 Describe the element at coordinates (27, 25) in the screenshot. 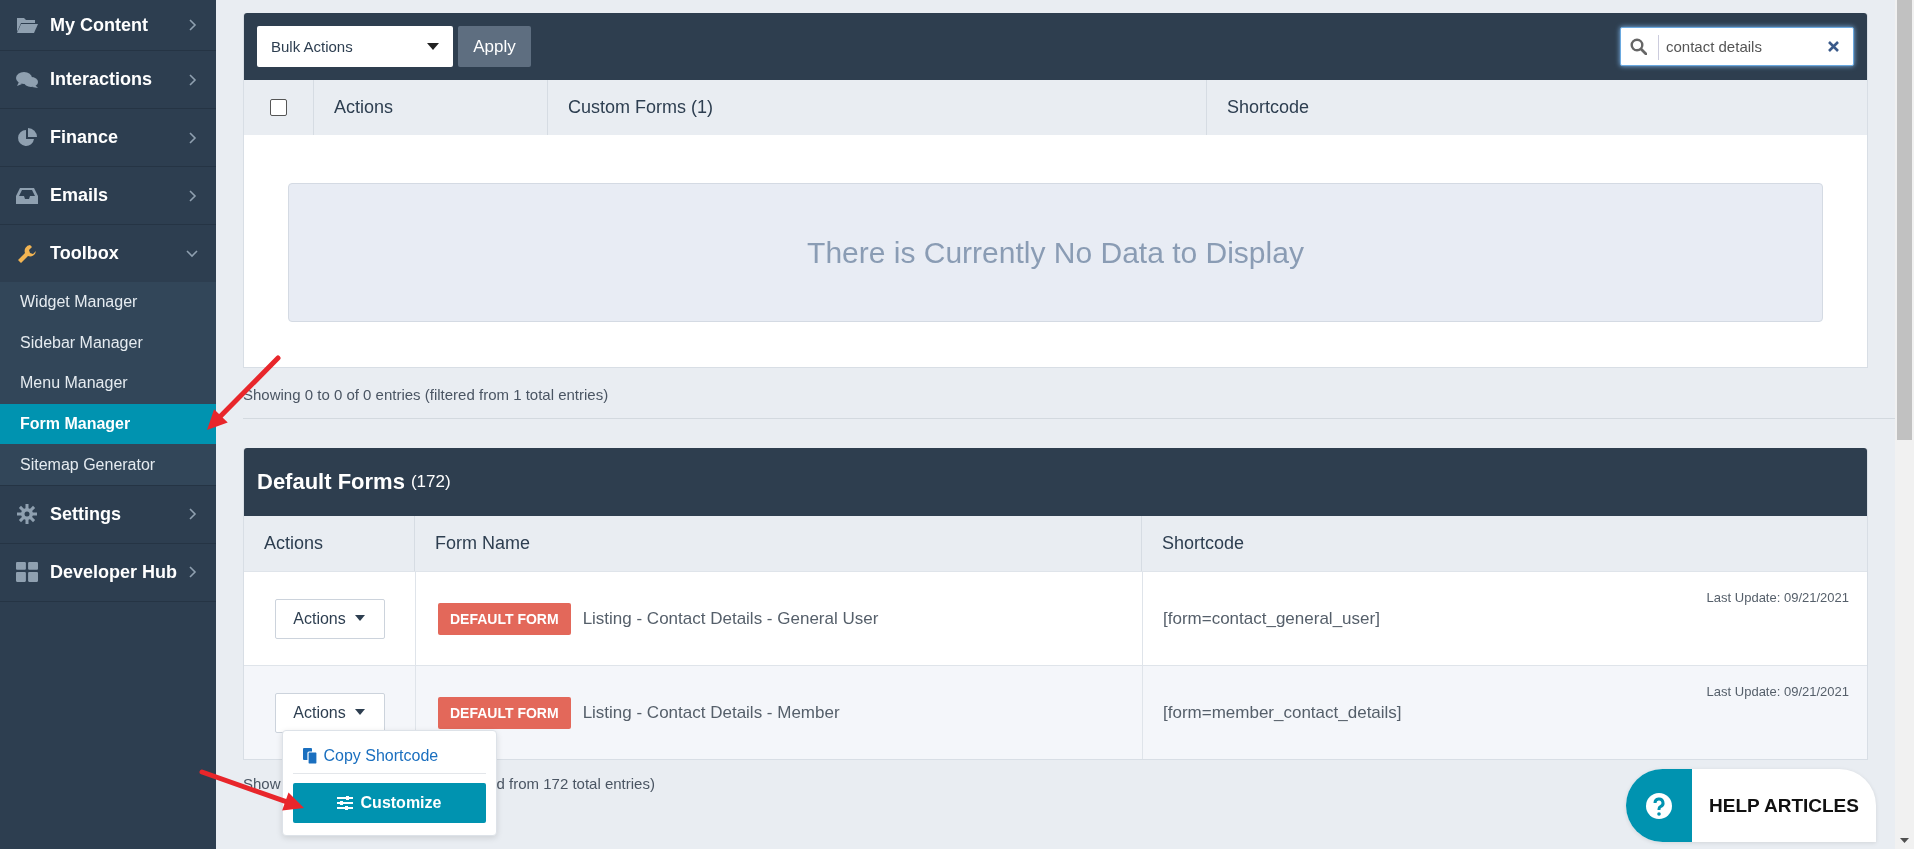

I see `folder-icon` at that location.